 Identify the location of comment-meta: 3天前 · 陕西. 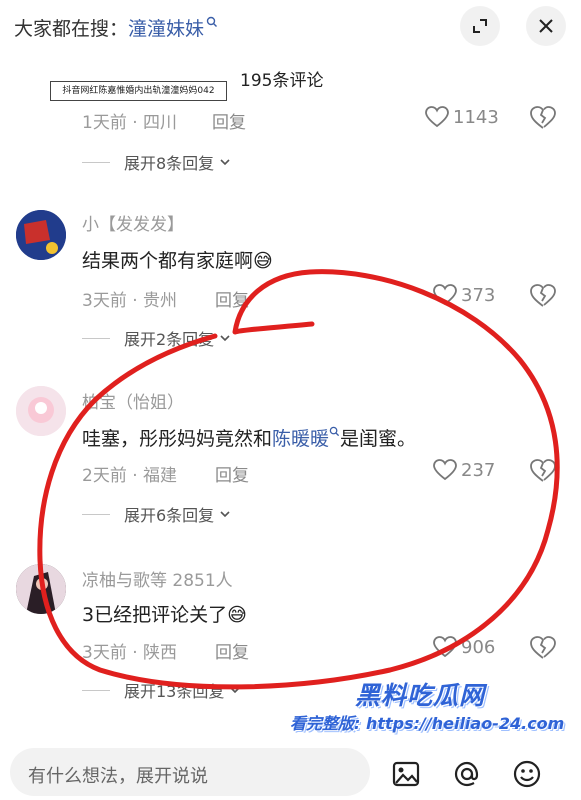
(130, 653).